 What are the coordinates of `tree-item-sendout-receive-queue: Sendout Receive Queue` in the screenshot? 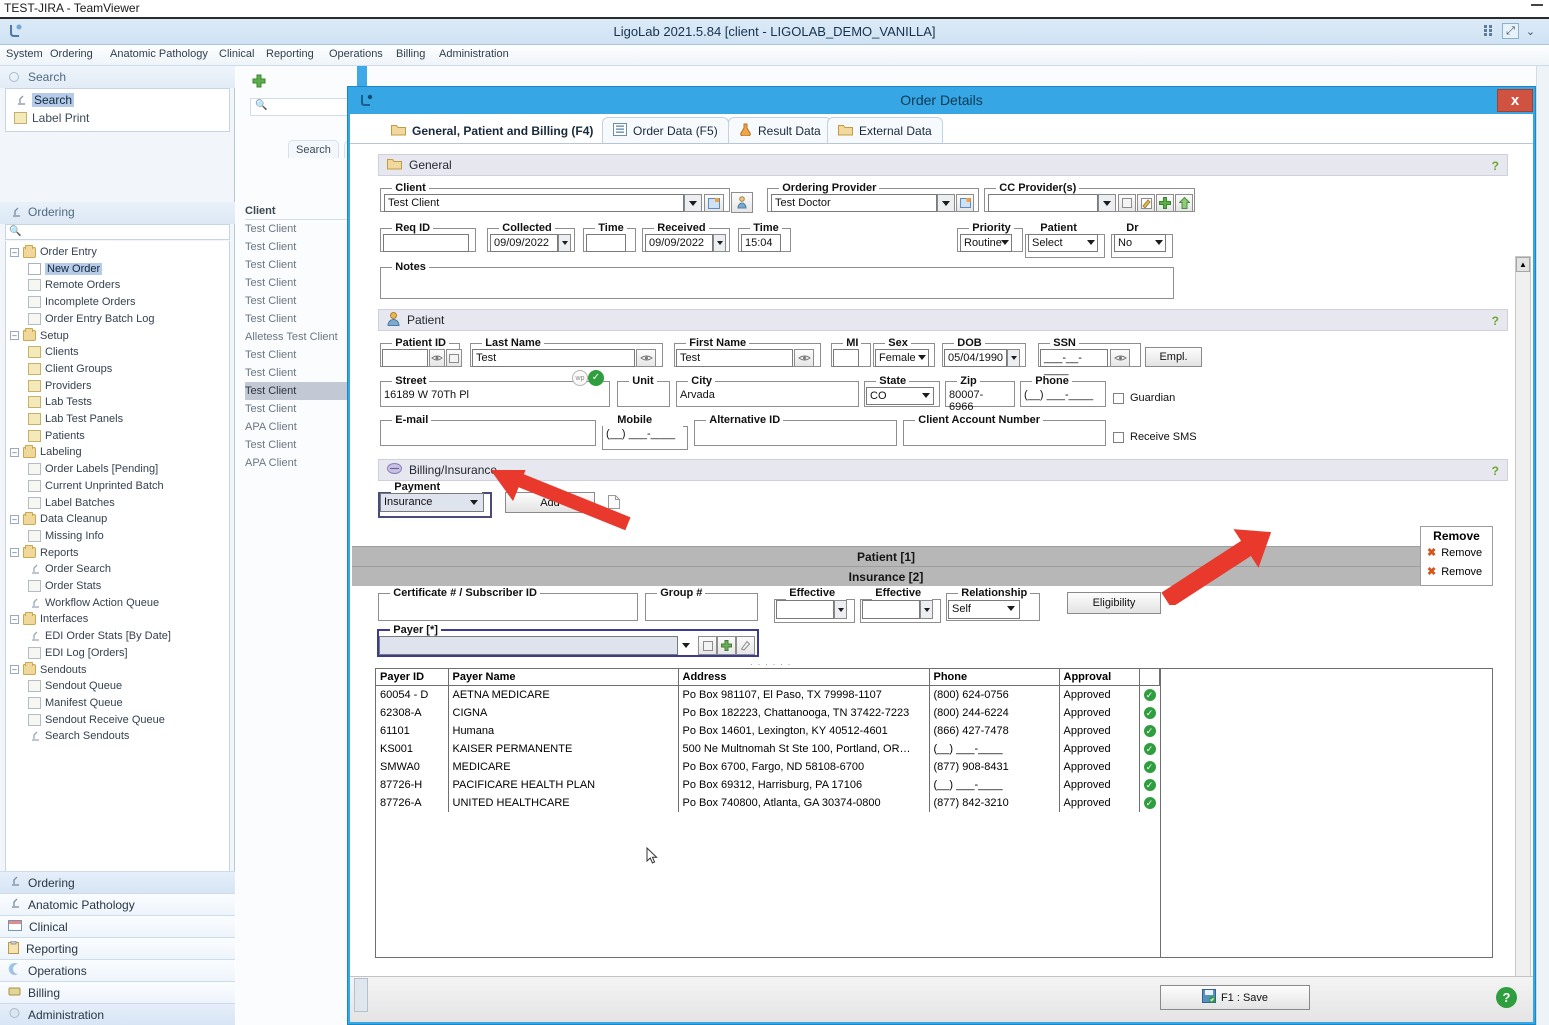 It's located at (96, 719).